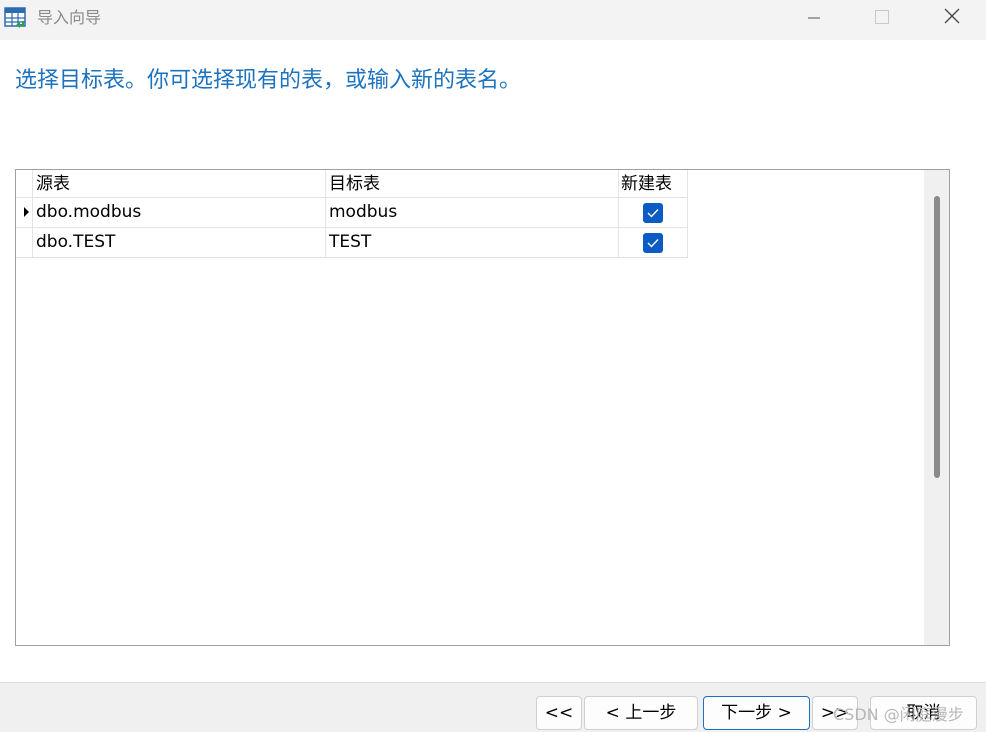  I want to click on table-row: dbo.TEST TEST, so click(352, 243).